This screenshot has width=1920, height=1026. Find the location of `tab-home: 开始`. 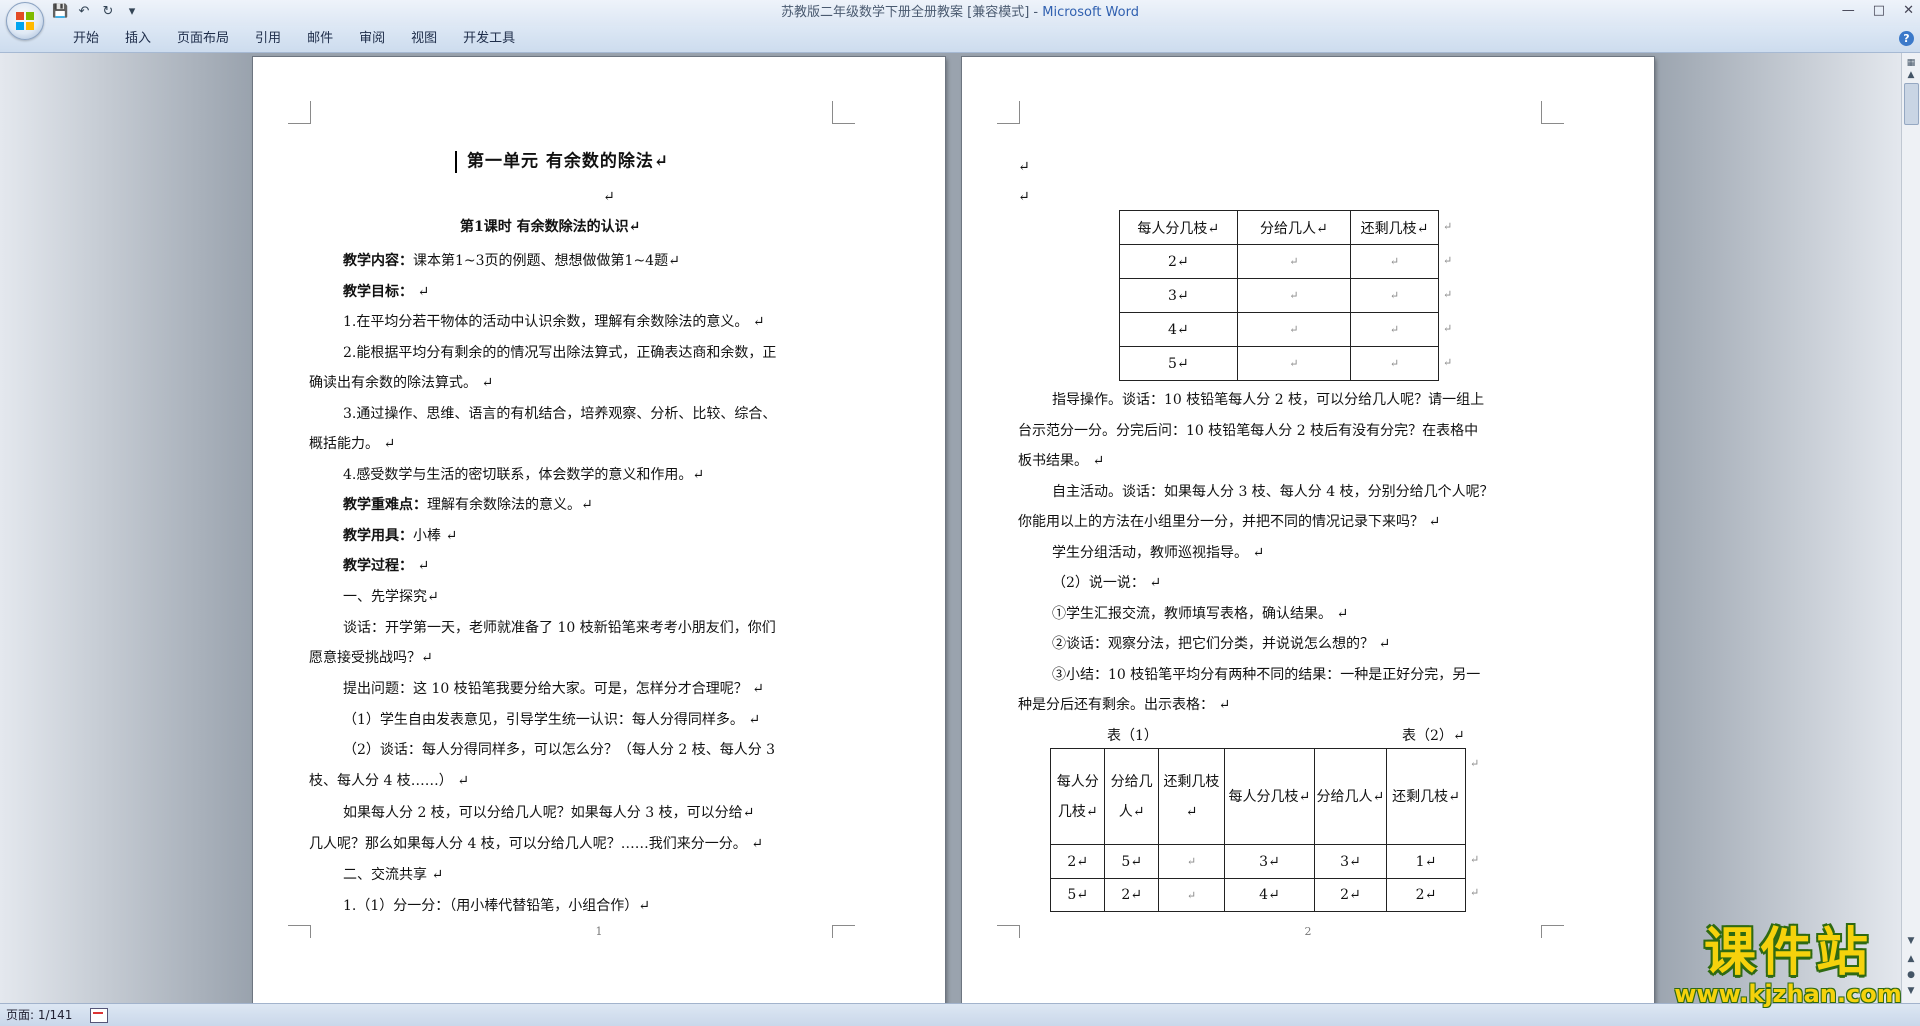

tab-home: 开始 is located at coordinates (86, 39).